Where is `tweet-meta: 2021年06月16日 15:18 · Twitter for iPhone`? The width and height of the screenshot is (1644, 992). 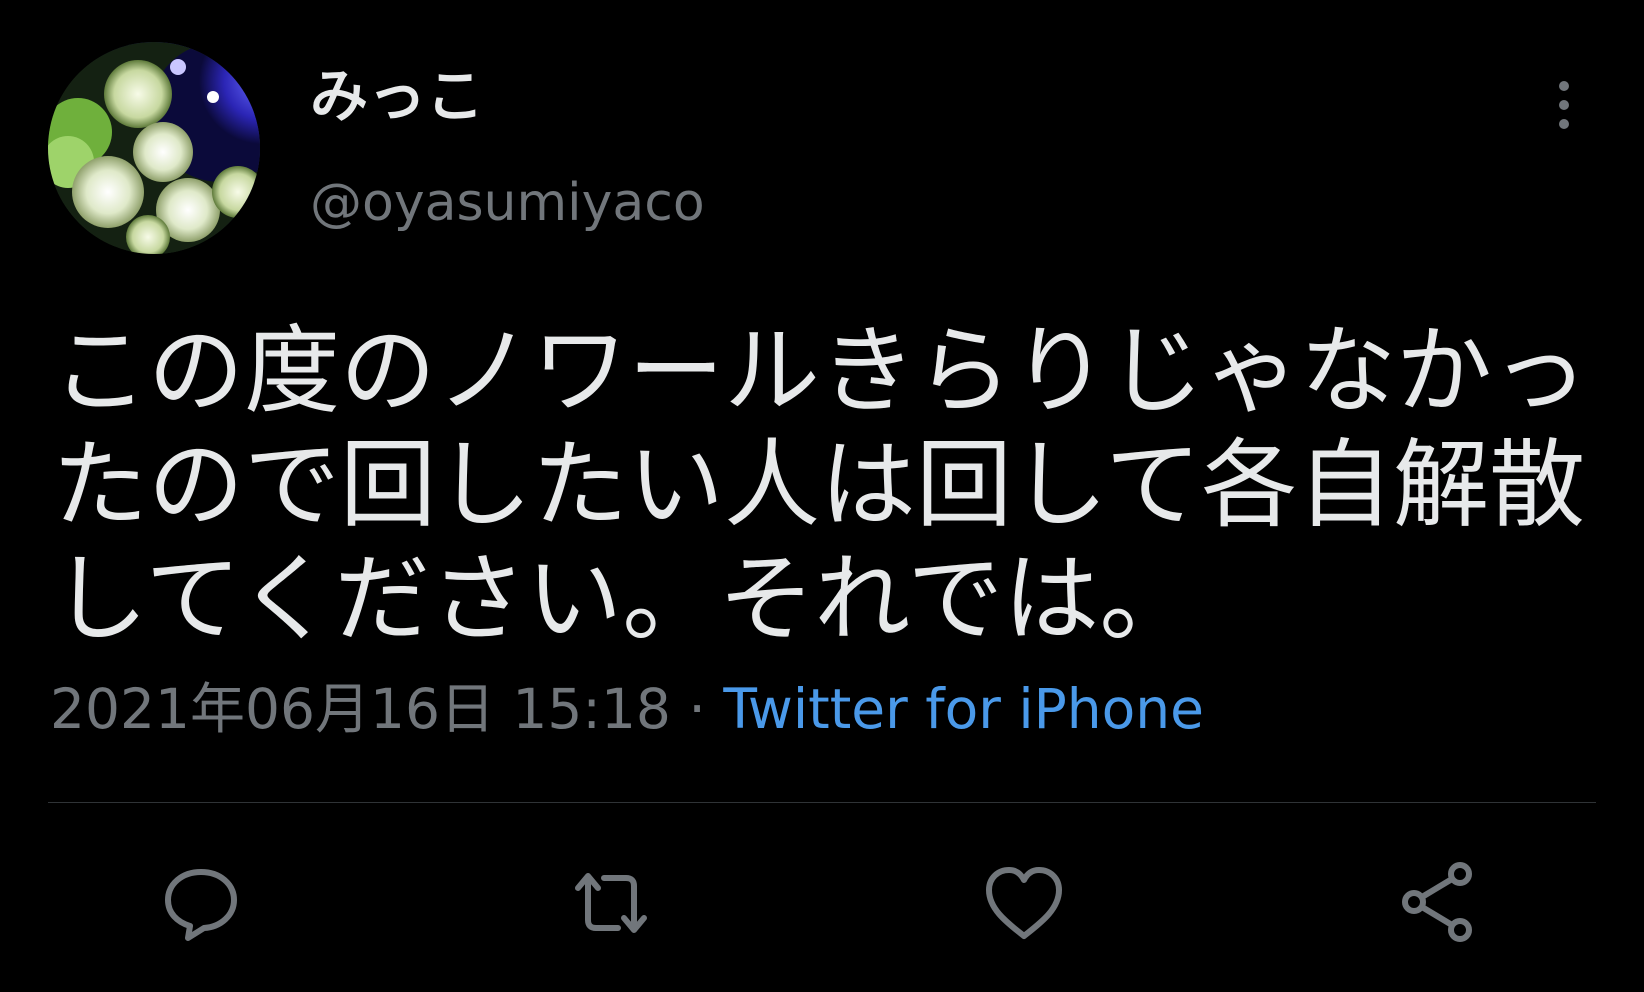
tweet-meta: 2021年06月16日 15:18 · Twitter for iPhone is located at coordinates (627, 709).